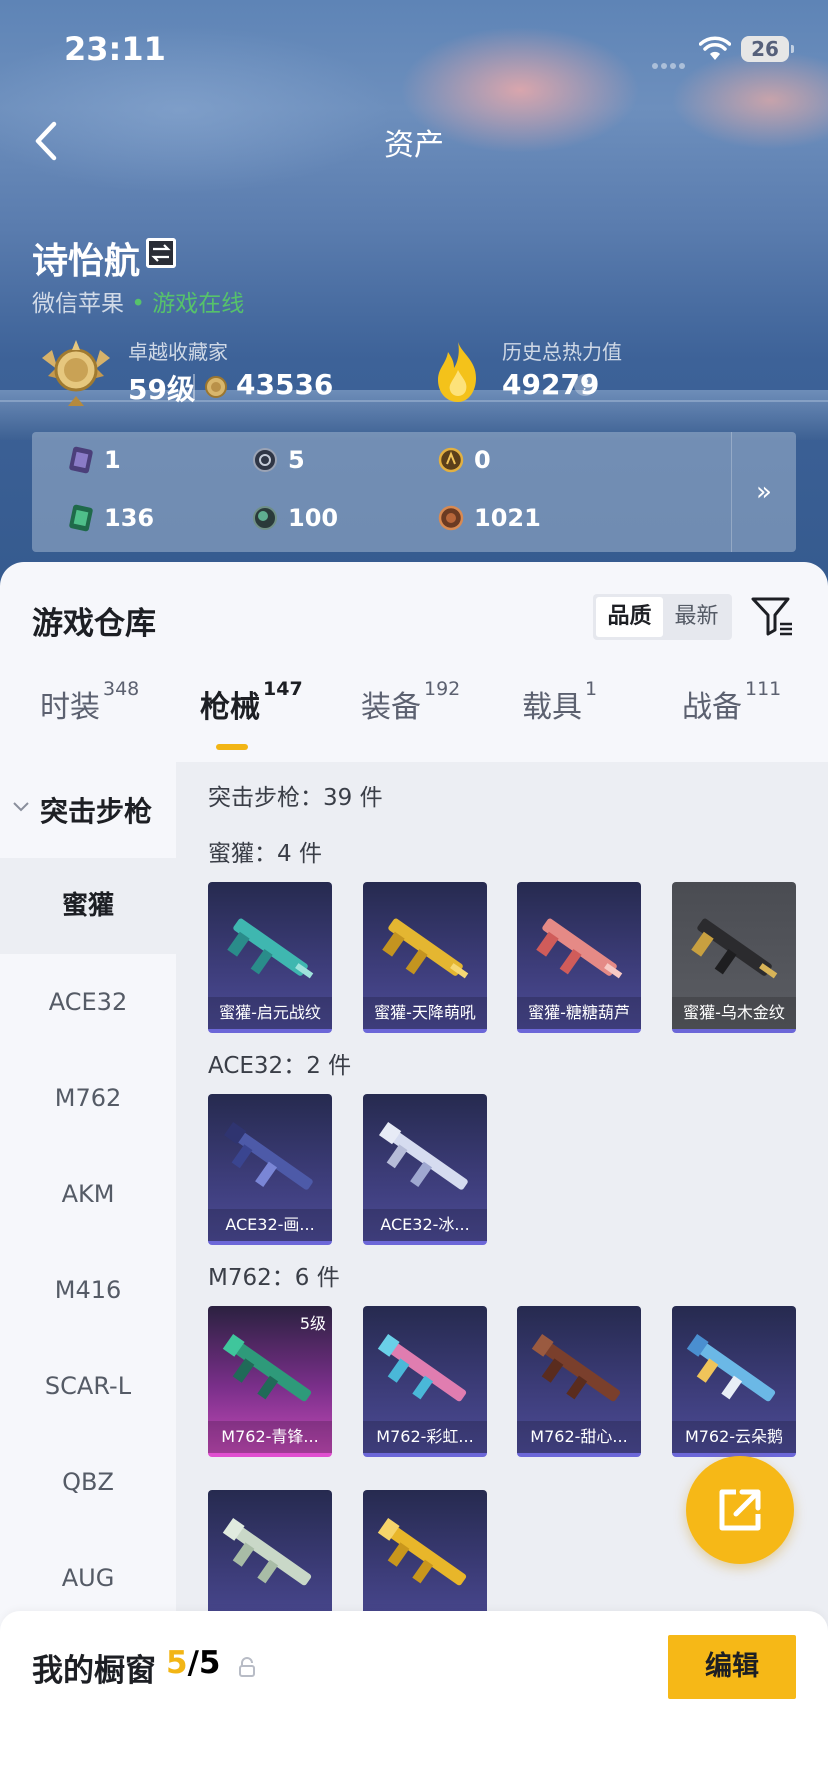 The image size is (828, 1792). I want to click on weapon-name: 蜜獾-启元战纹, so click(270, 1013).